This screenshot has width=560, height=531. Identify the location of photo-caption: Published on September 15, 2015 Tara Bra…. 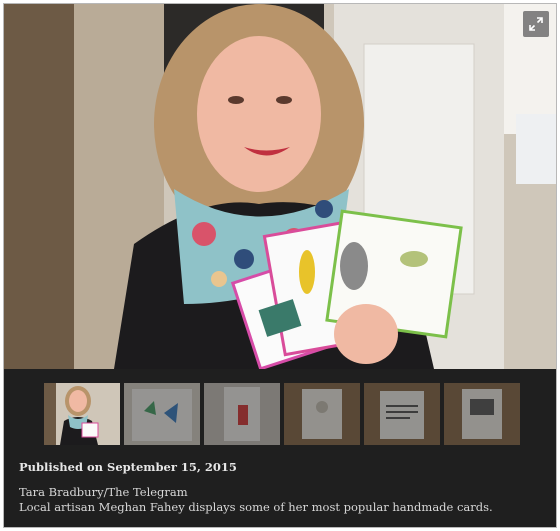
(280, 488).